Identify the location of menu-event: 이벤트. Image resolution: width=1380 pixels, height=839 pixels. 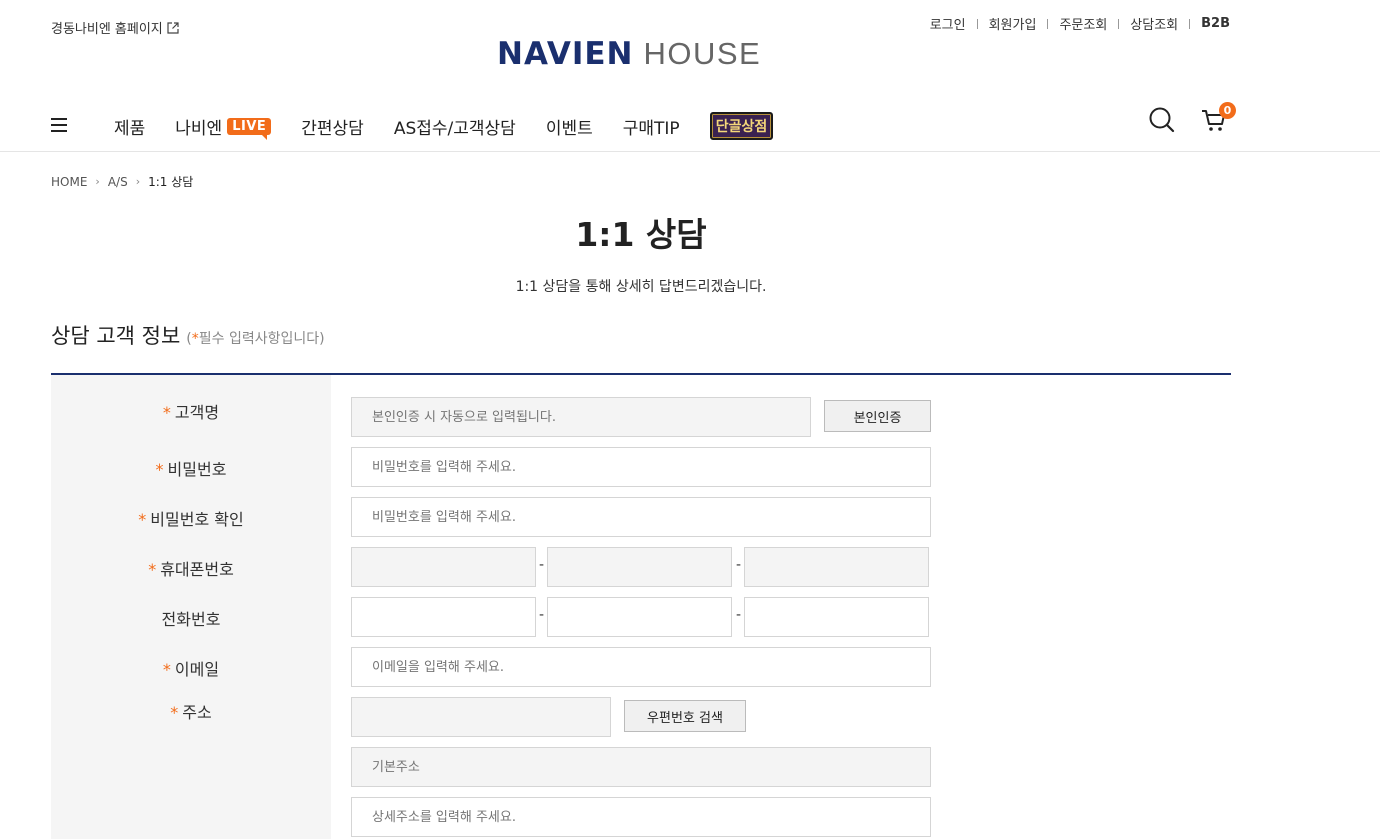
(569, 126).